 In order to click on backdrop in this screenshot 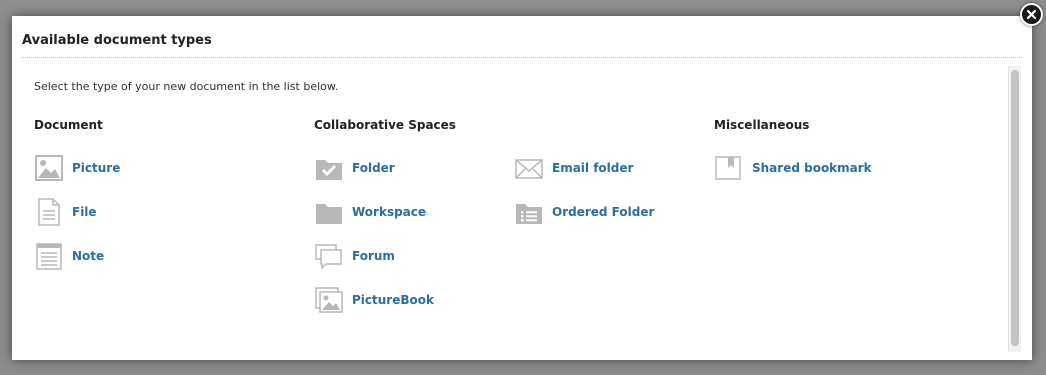, I will do `click(523, 8)`.